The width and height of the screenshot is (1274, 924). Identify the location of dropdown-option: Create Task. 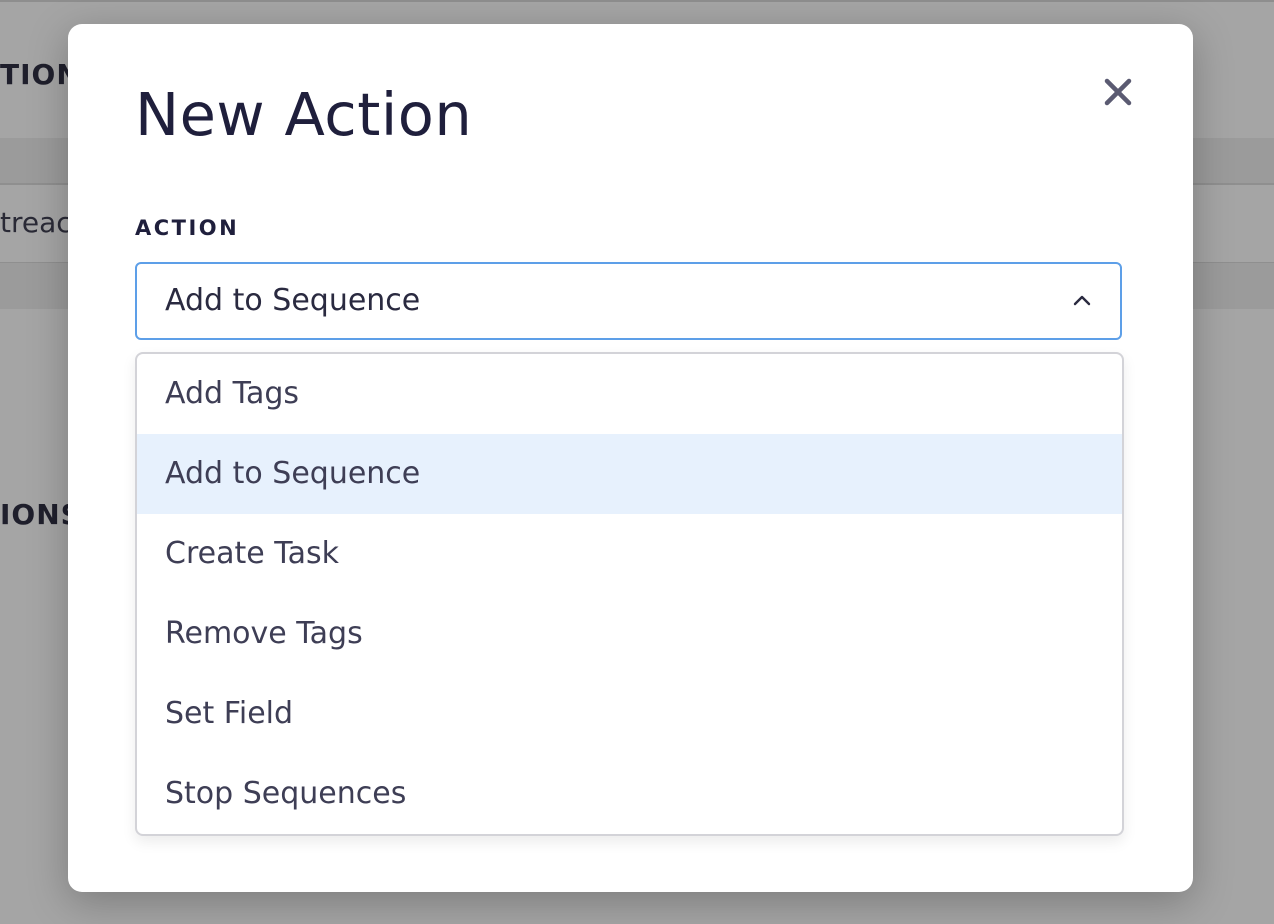
(629, 554).